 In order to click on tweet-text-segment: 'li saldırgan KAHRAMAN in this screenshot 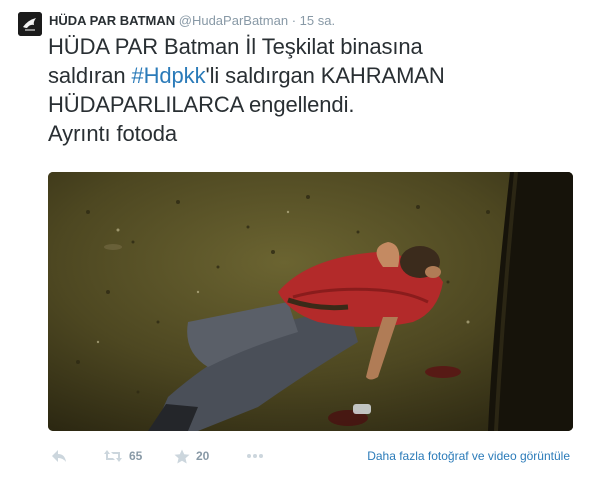, I will do `click(325, 75)`.